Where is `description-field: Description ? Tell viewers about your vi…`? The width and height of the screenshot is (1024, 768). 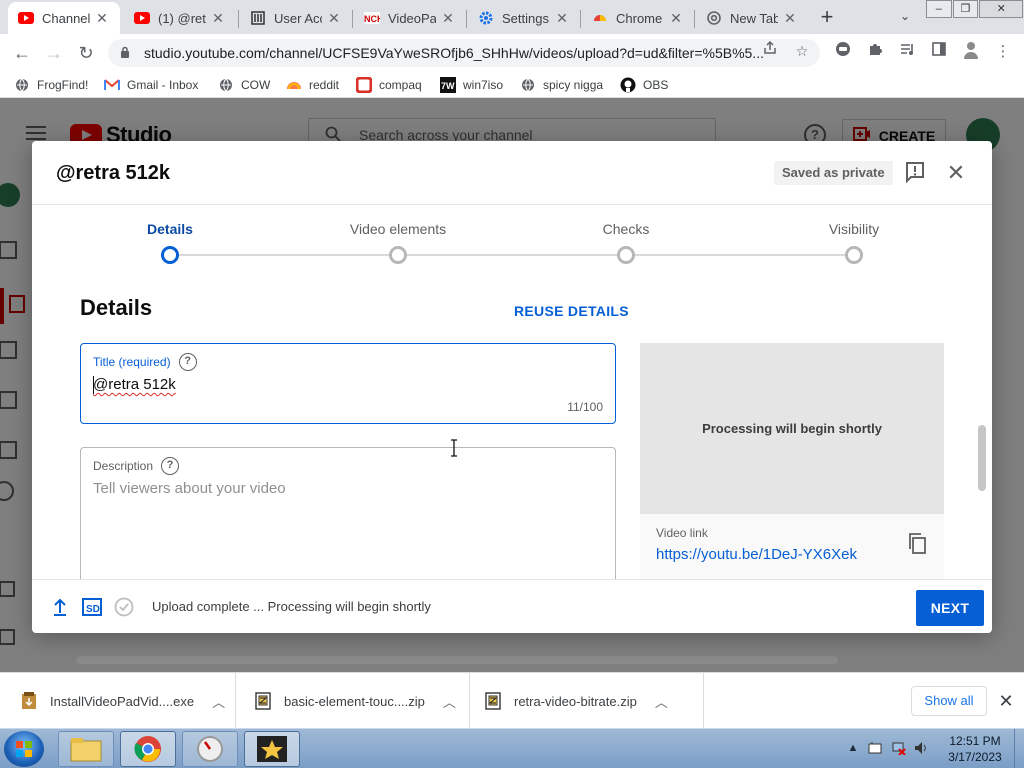
description-field: Description ? Tell viewers about your vi… is located at coordinates (348, 513).